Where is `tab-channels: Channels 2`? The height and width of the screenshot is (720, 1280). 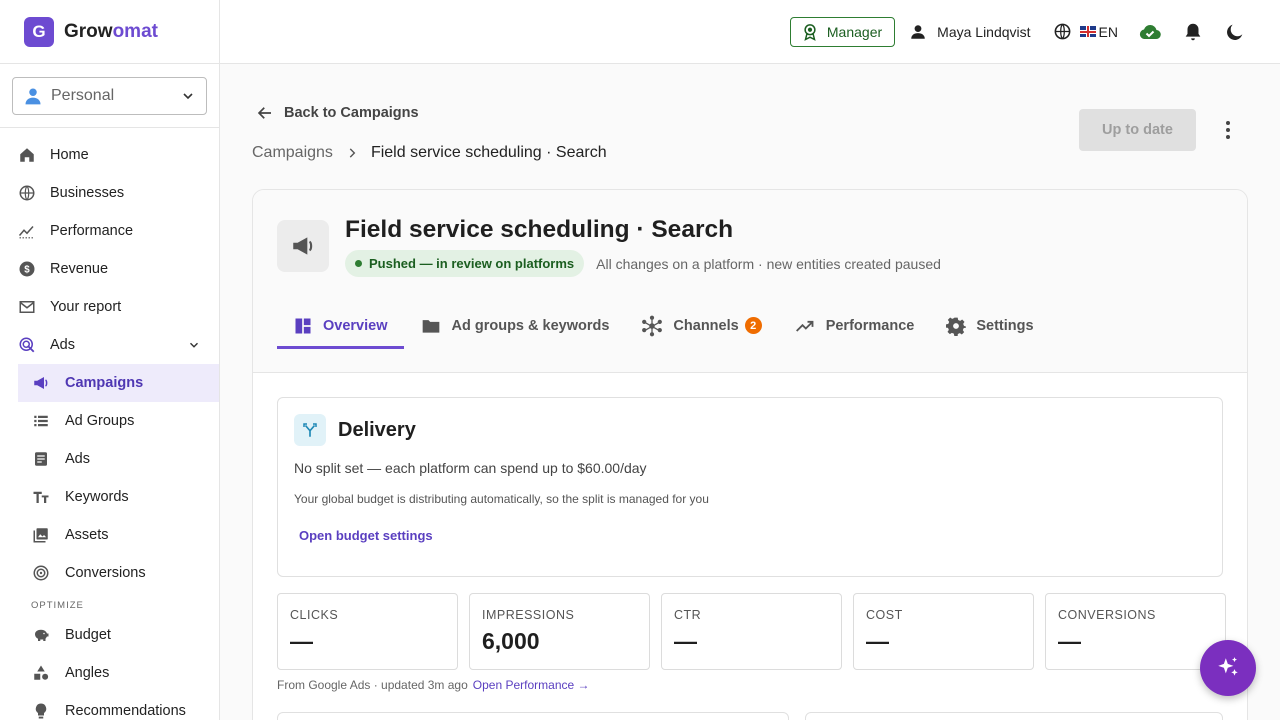 tab-channels: Channels 2 is located at coordinates (701, 325).